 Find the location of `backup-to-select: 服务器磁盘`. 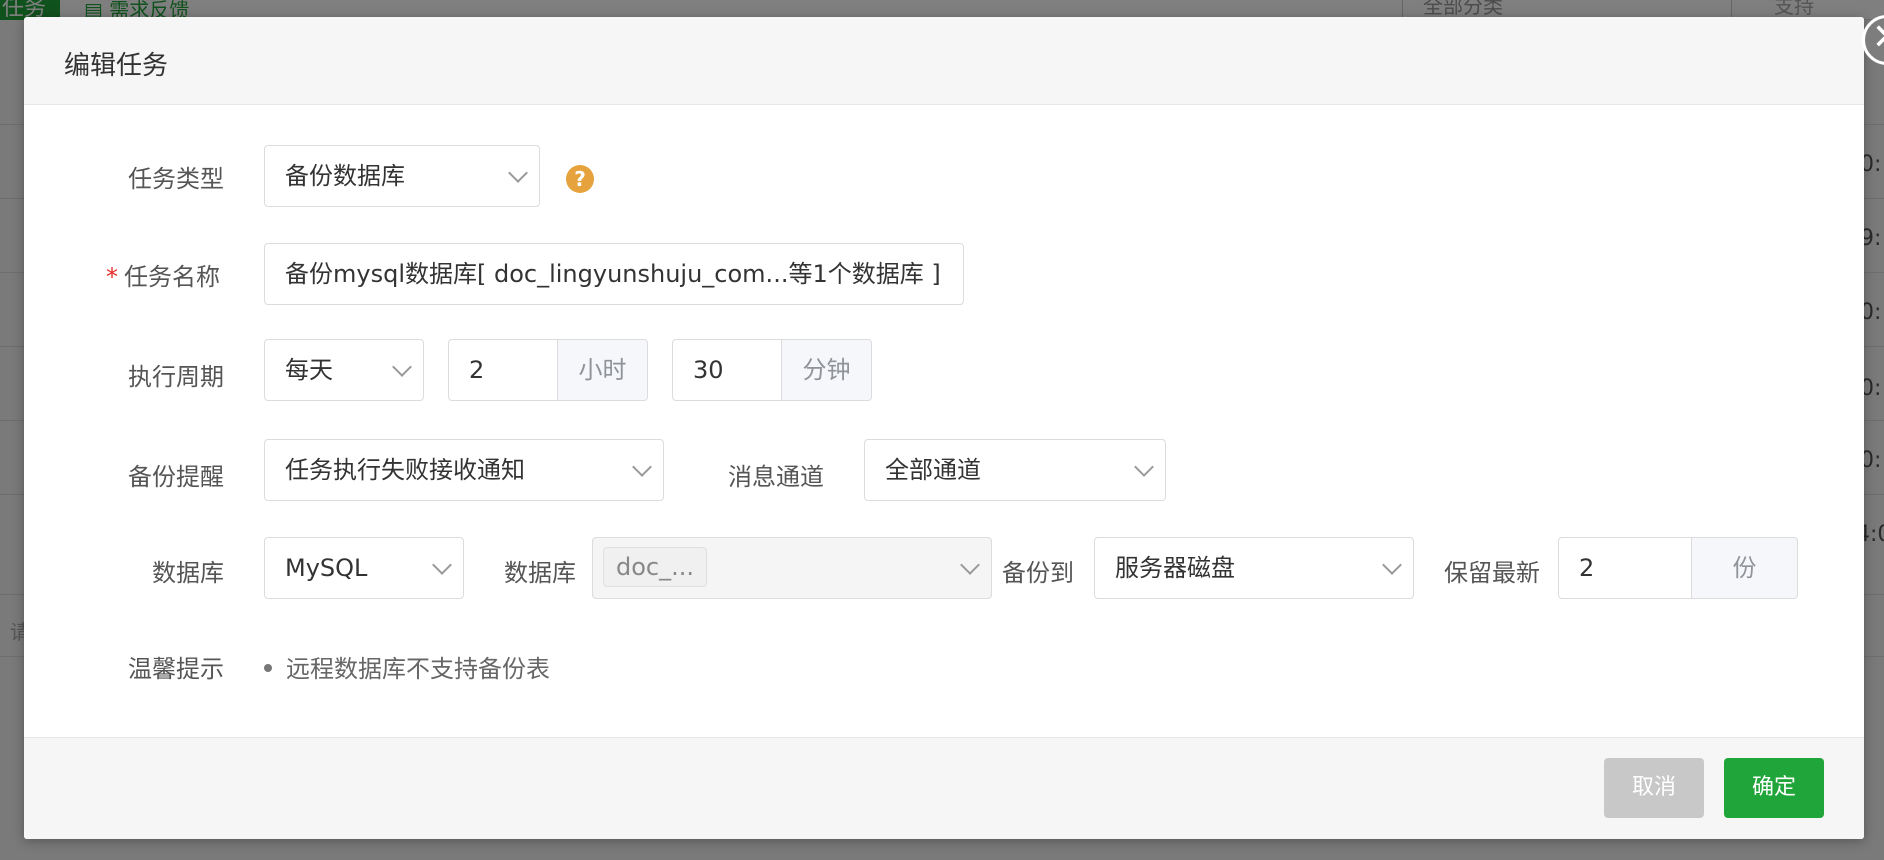

backup-to-select: 服务器磁盘 is located at coordinates (1254, 568).